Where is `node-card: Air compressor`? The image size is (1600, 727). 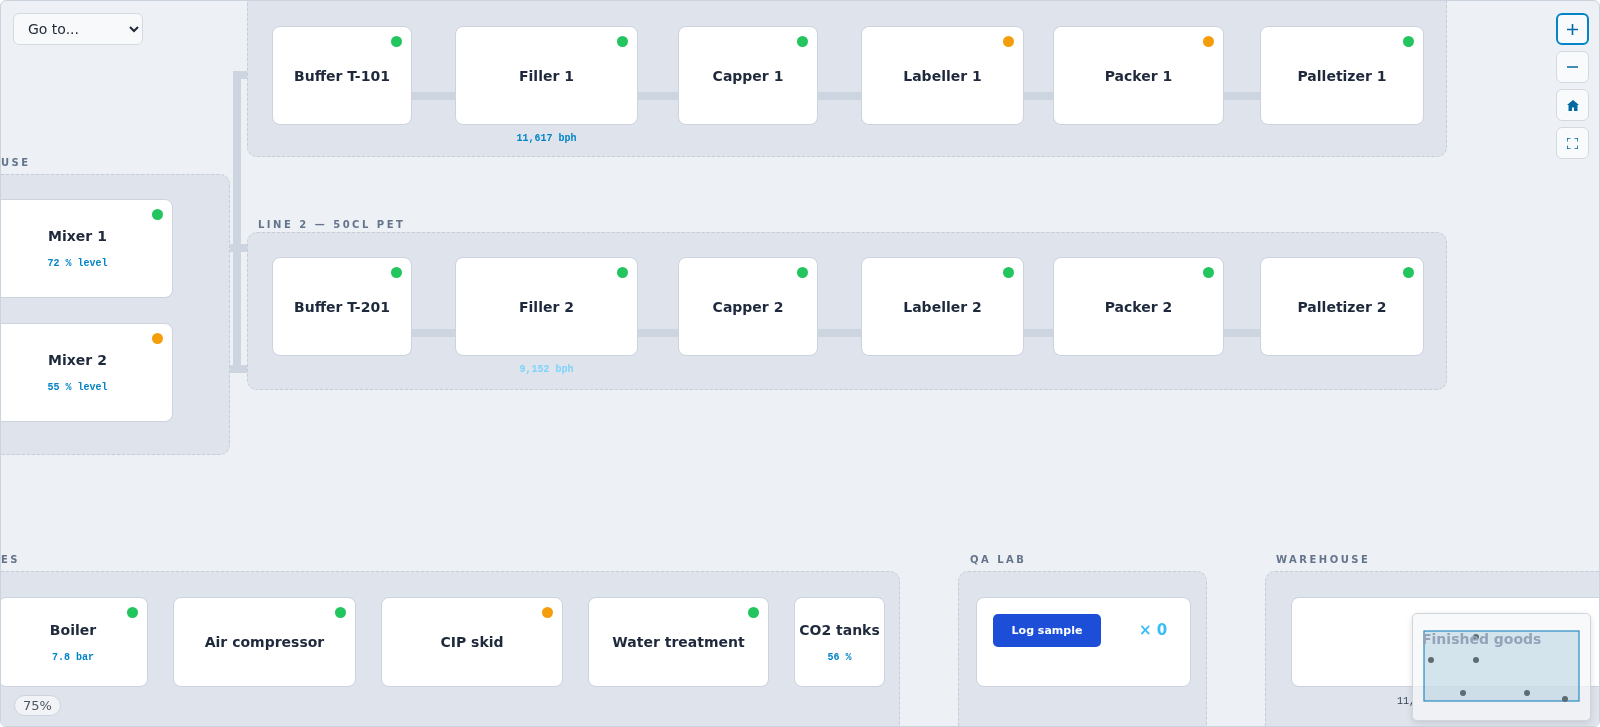 node-card: Air compressor is located at coordinates (264, 642).